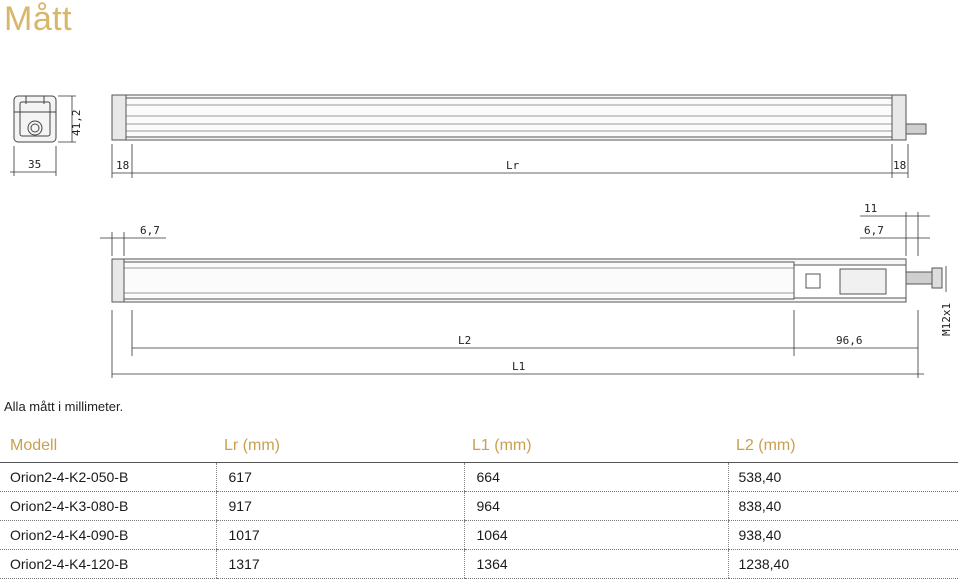  I want to click on end-profile, so click(35, 119).